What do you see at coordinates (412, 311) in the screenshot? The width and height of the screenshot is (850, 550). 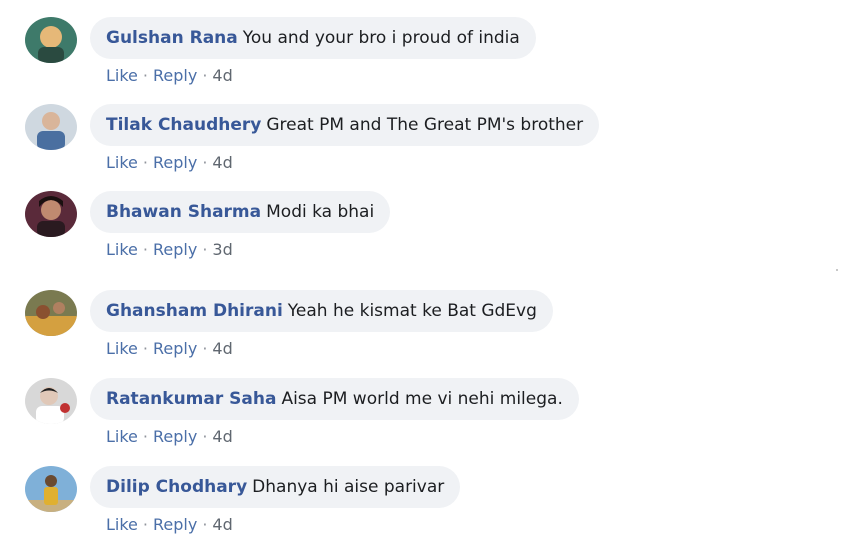 I see `comment-text: Yeah he kismat ke Bat GdEvg` at bounding box center [412, 311].